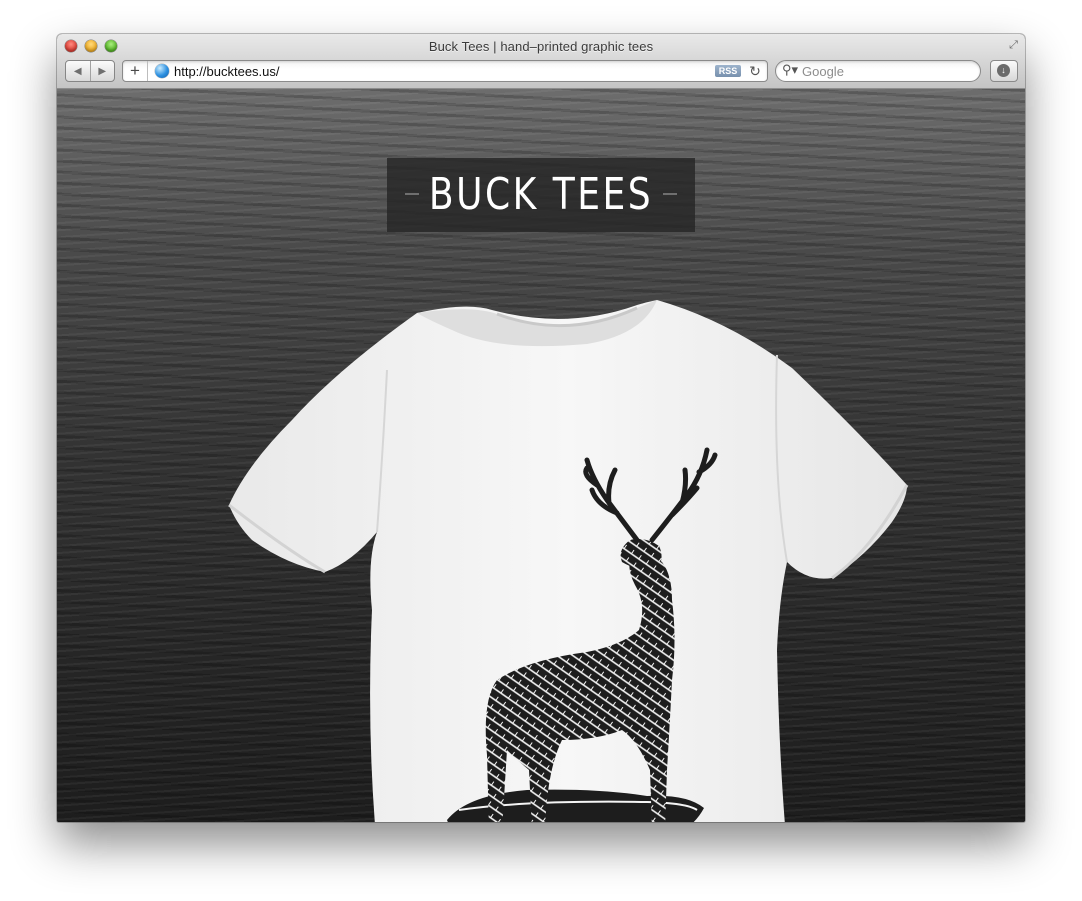 This screenshot has width=1082, height=901. I want to click on search-icon: ⚲▾, so click(790, 70).